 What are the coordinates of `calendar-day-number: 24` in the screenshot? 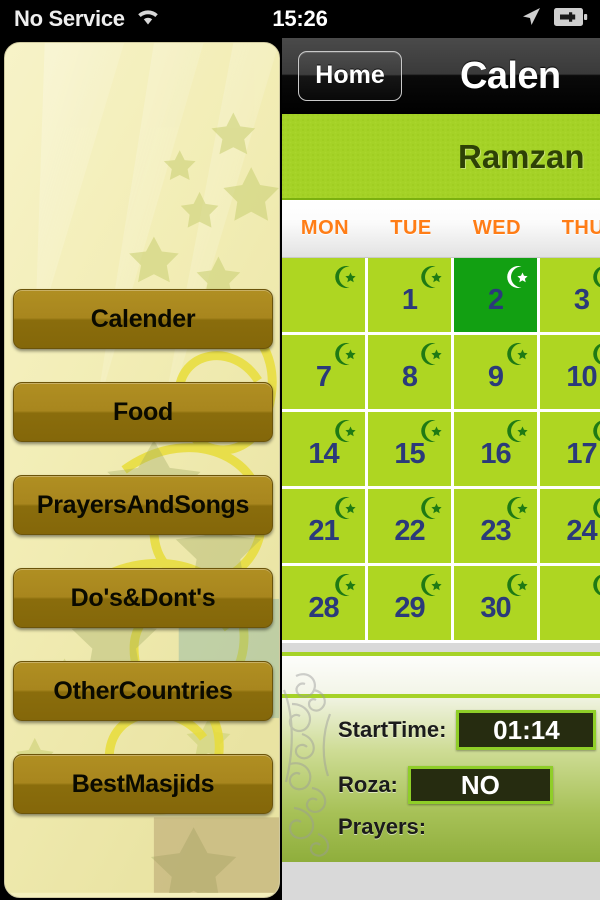 It's located at (581, 531).